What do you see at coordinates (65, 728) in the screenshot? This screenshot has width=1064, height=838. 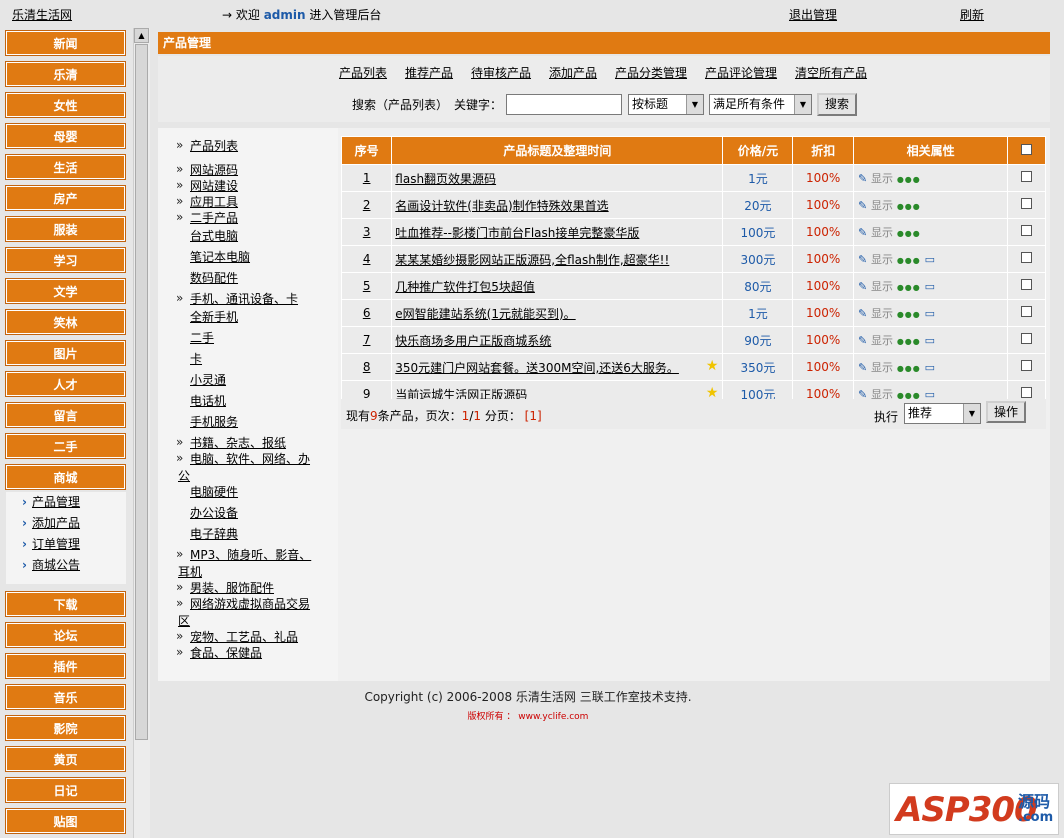 I see `nav-button-19: 影院` at bounding box center [65, 728].